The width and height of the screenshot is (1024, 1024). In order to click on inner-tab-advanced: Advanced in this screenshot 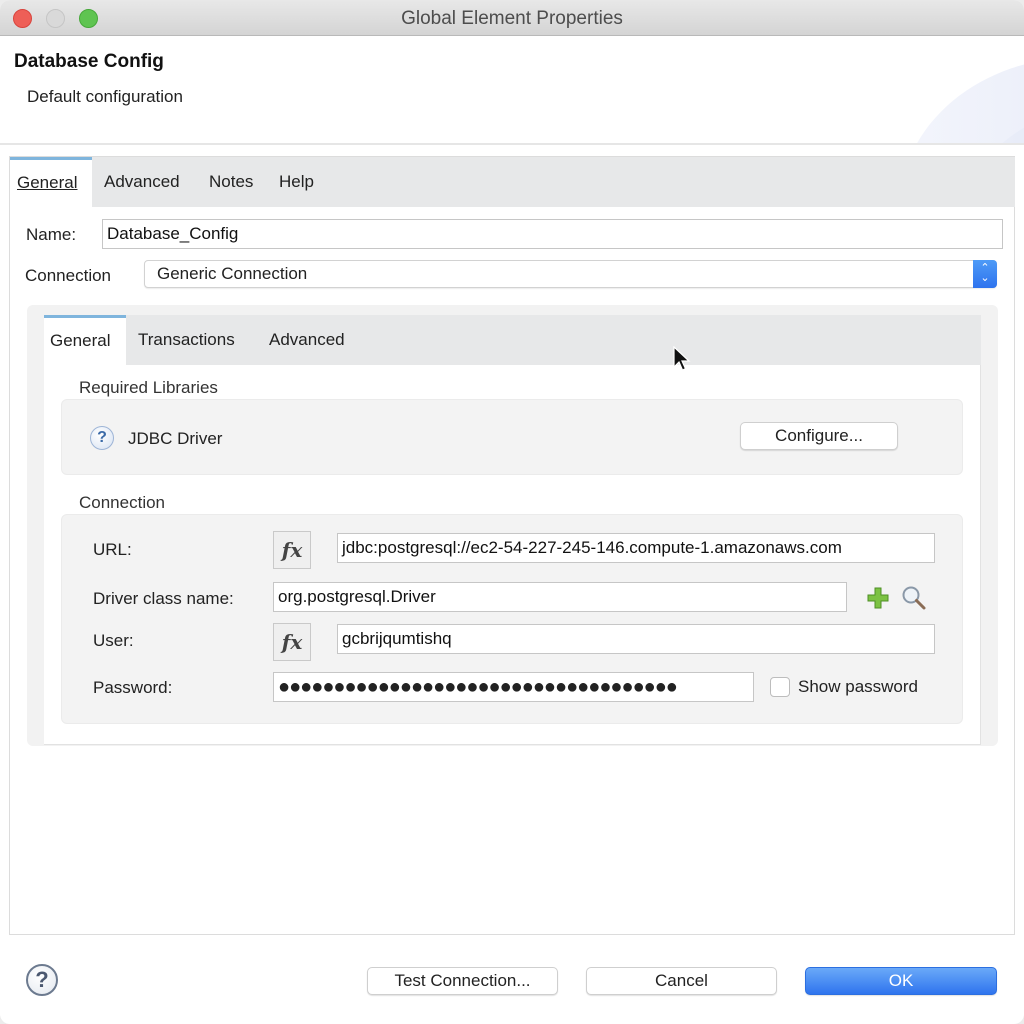, I will do `click(307, 340)`.